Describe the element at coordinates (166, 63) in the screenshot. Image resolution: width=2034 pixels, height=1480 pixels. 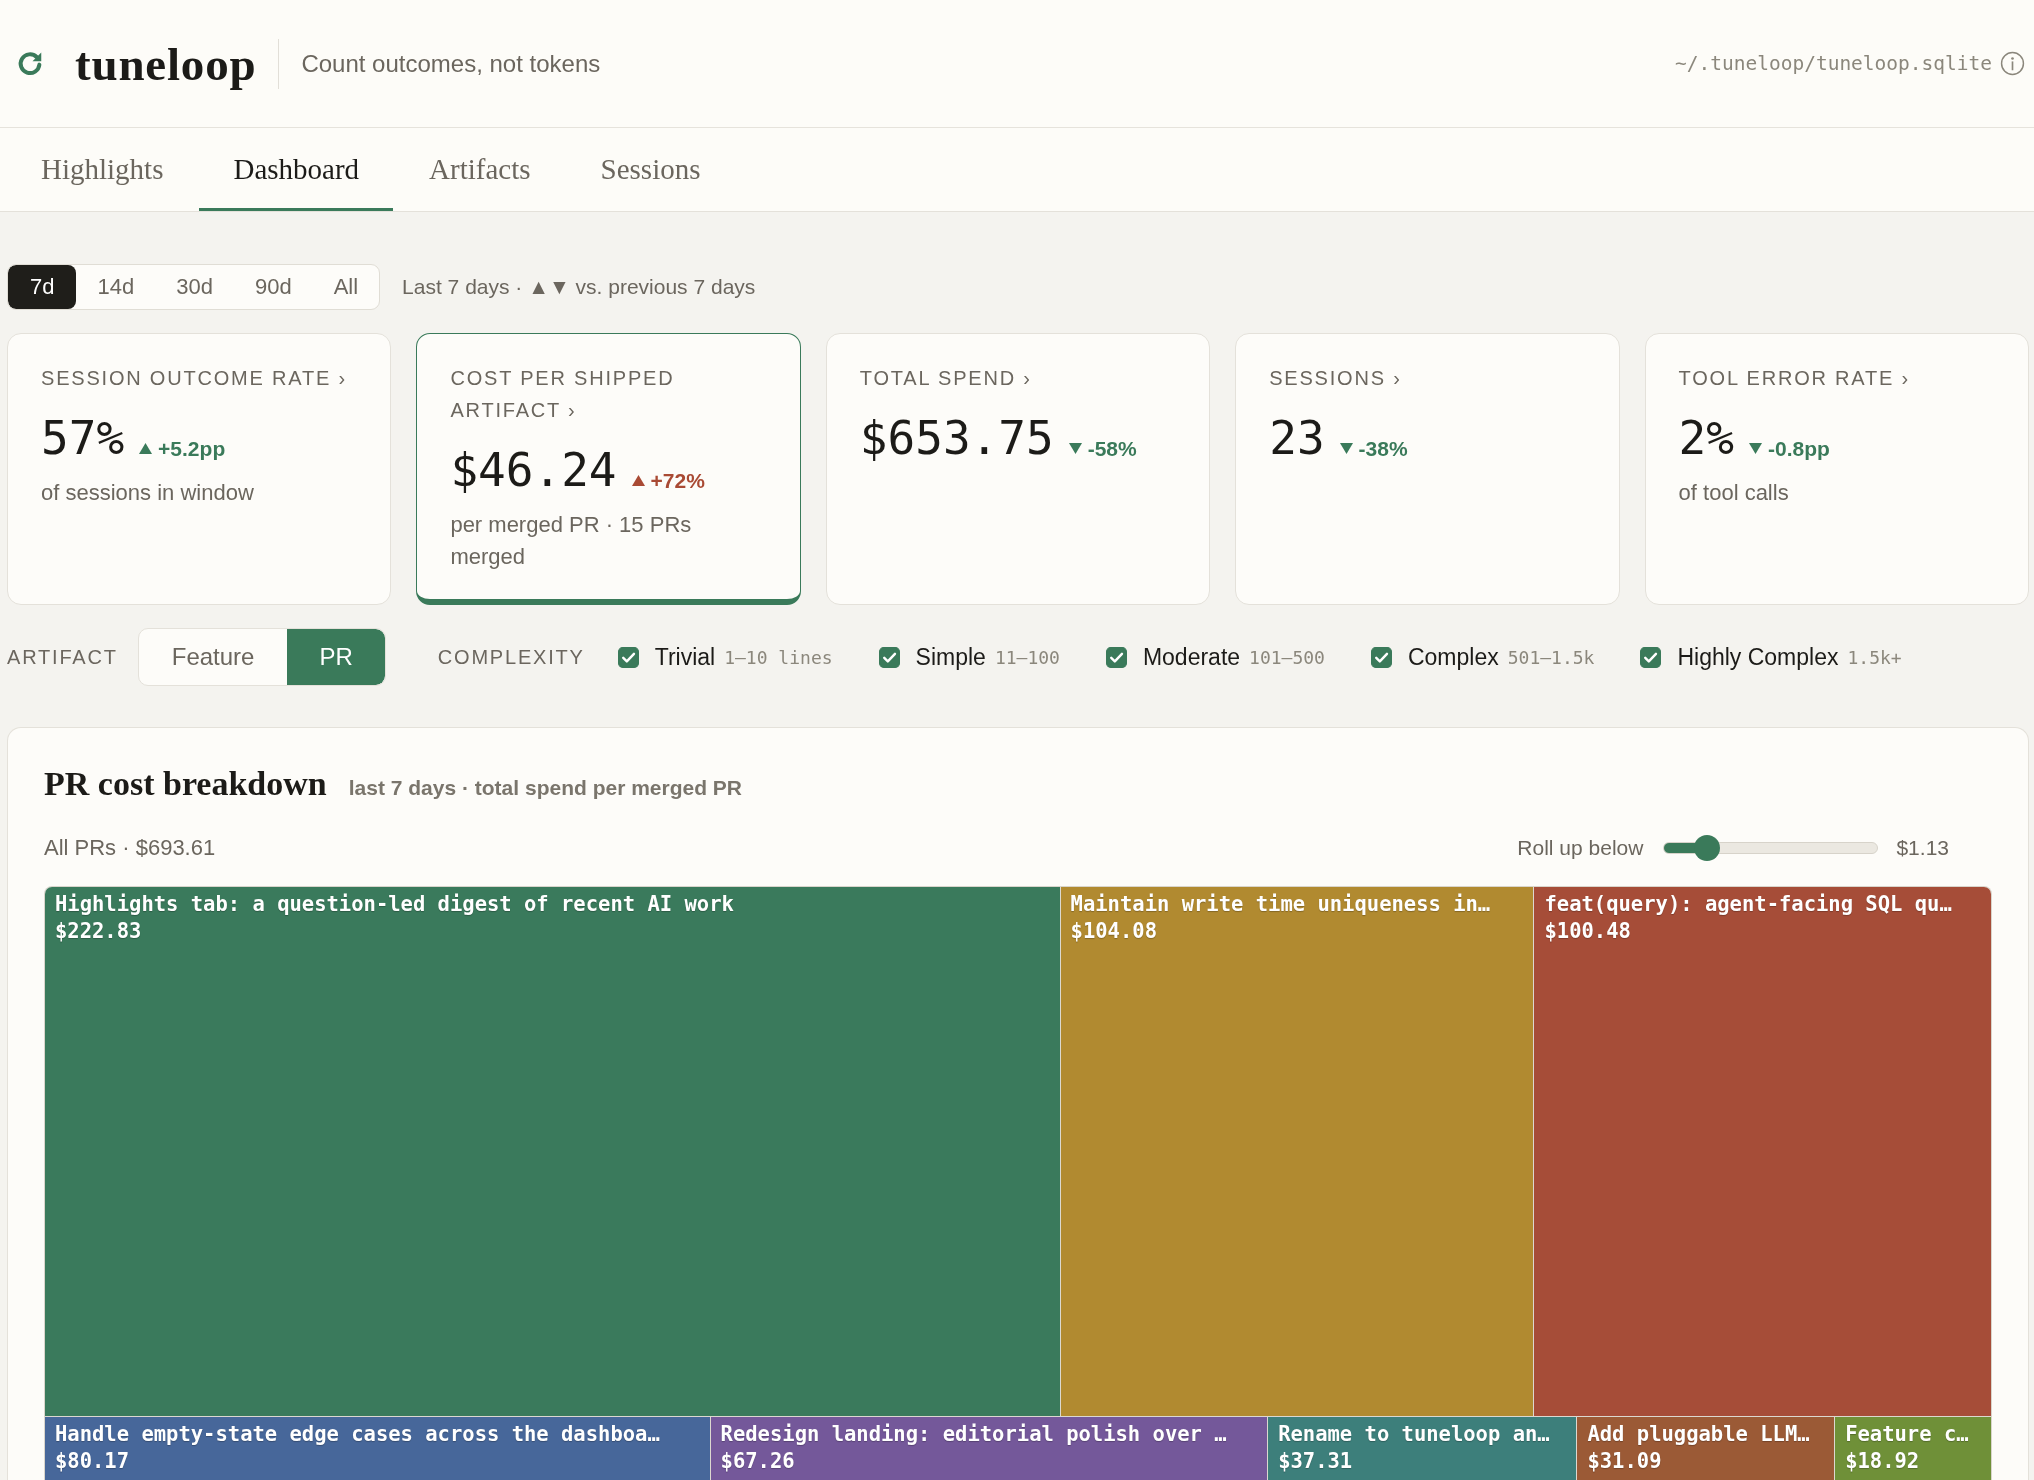
I see `brand-name: tuneloop` at that location.